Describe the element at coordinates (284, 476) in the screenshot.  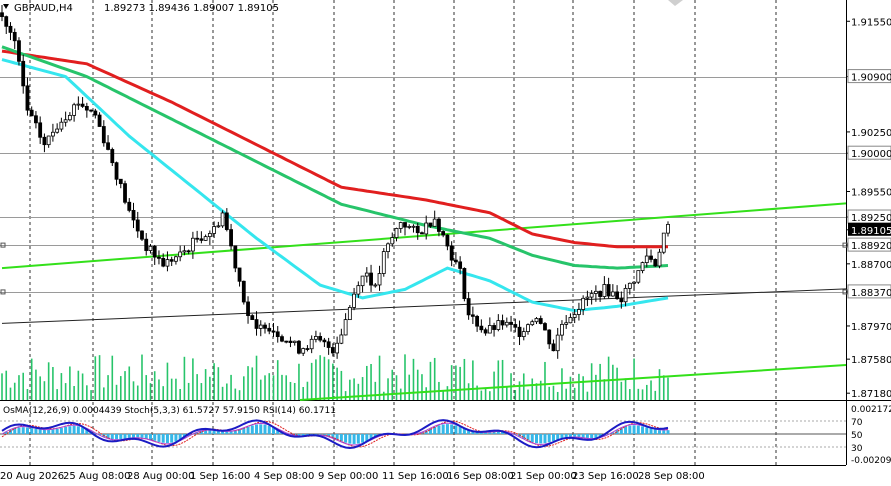
I see `time-tick-label: 4 Sep 08:00` at that location.